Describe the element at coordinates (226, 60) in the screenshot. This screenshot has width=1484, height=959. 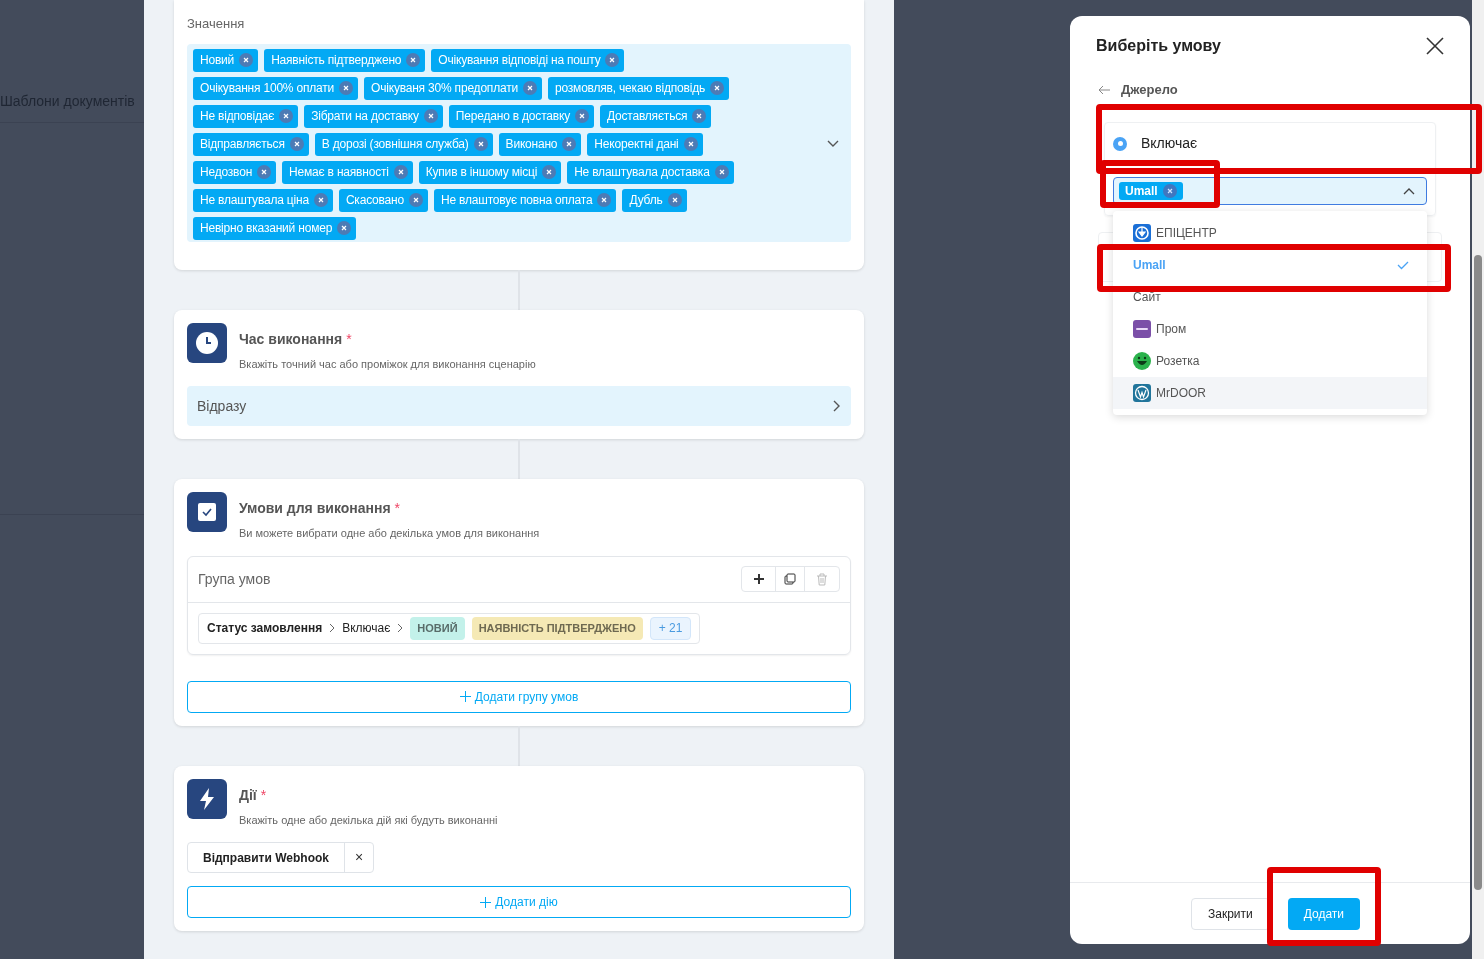
I see `tag: Новий` at that location.